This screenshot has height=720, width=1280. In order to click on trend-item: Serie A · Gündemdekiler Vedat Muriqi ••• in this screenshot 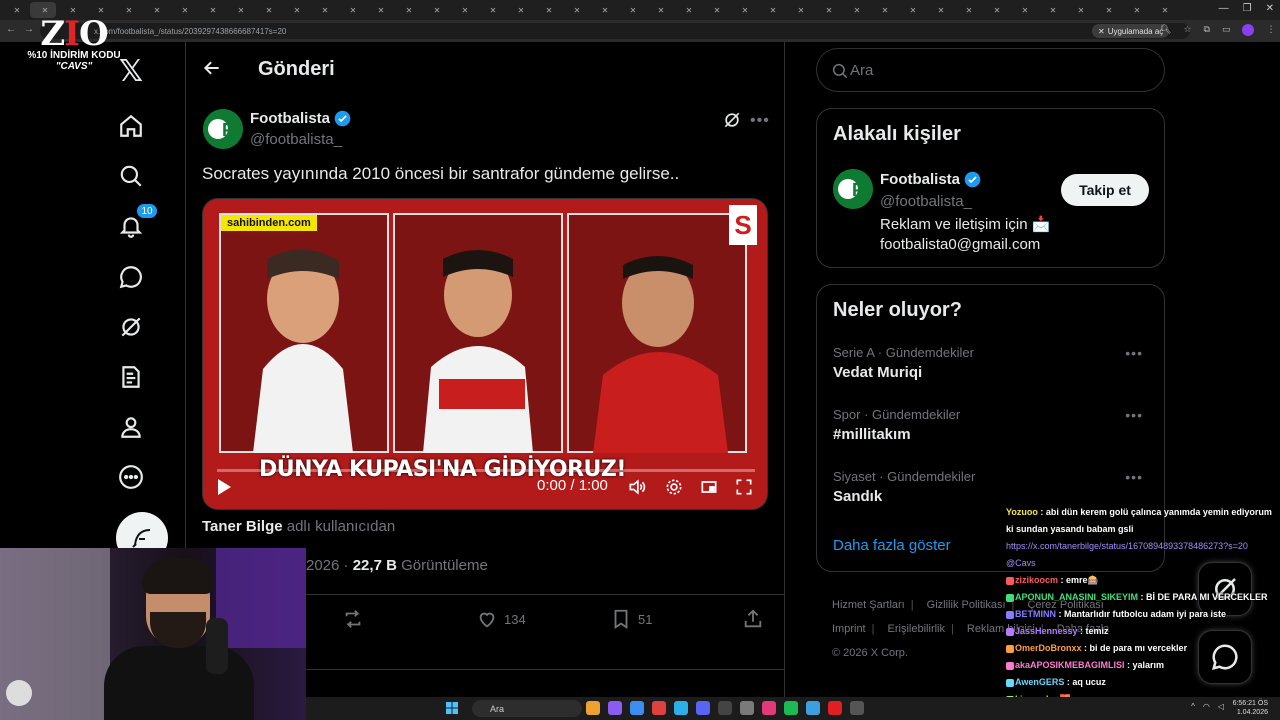, I will do `click(992, 363)`.